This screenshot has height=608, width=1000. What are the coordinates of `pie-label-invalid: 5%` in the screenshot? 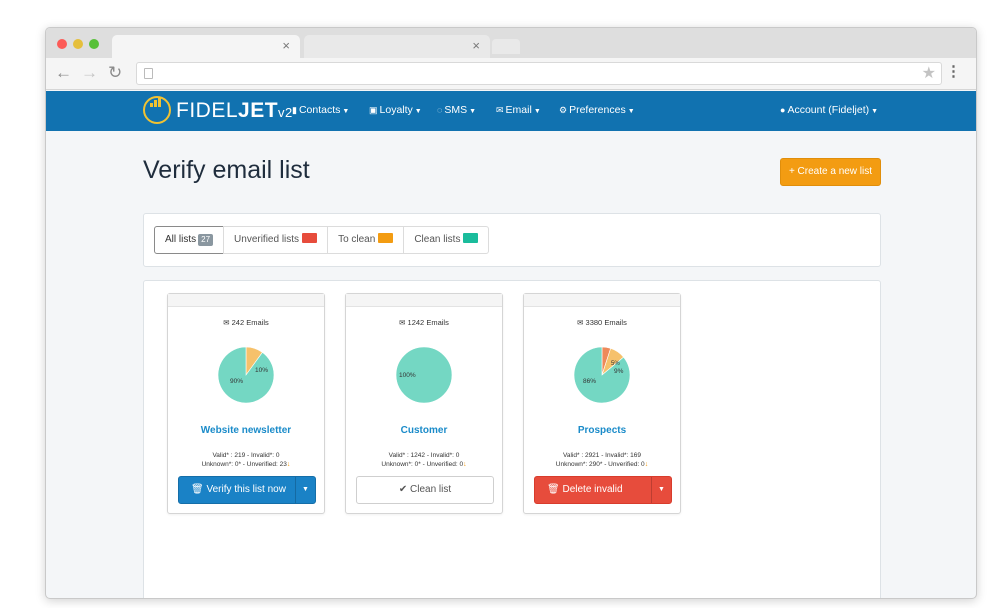 It's located at (615, 364).